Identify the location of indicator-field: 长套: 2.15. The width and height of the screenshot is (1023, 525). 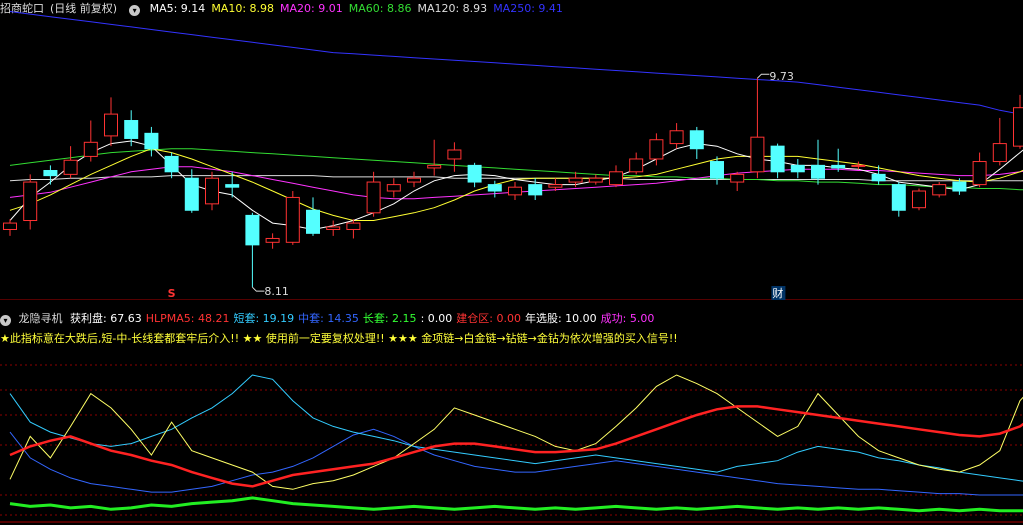
(389, 318).